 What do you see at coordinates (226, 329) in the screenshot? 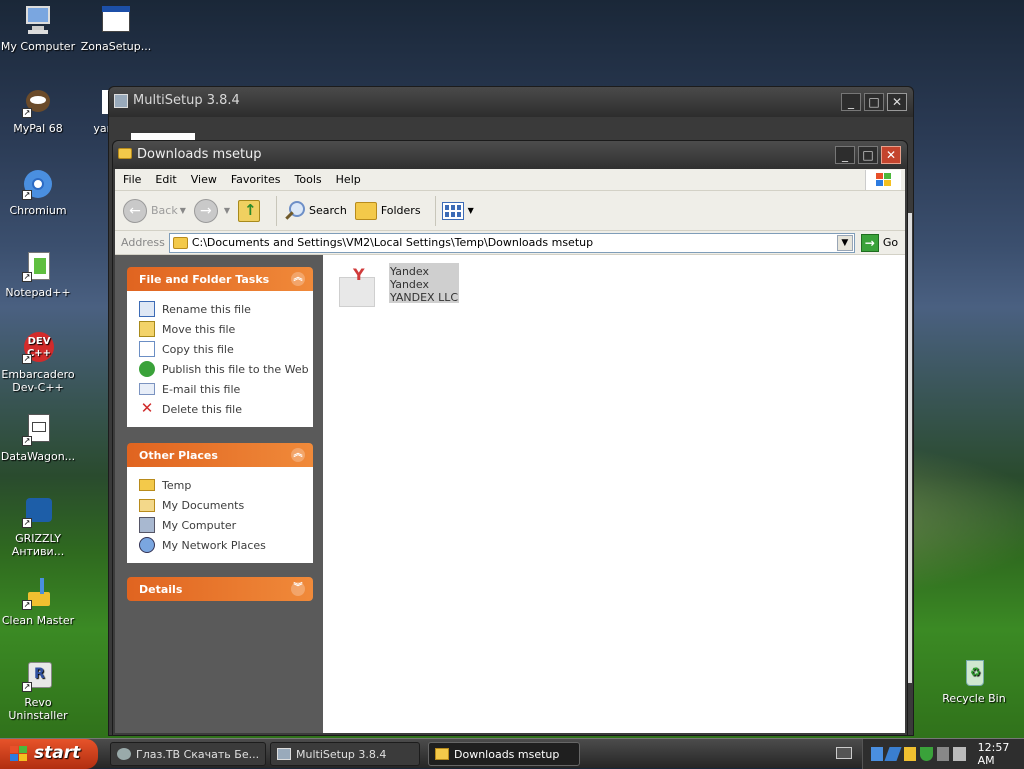
I see `task-move: Move this file` at bounding box center [226, 329].